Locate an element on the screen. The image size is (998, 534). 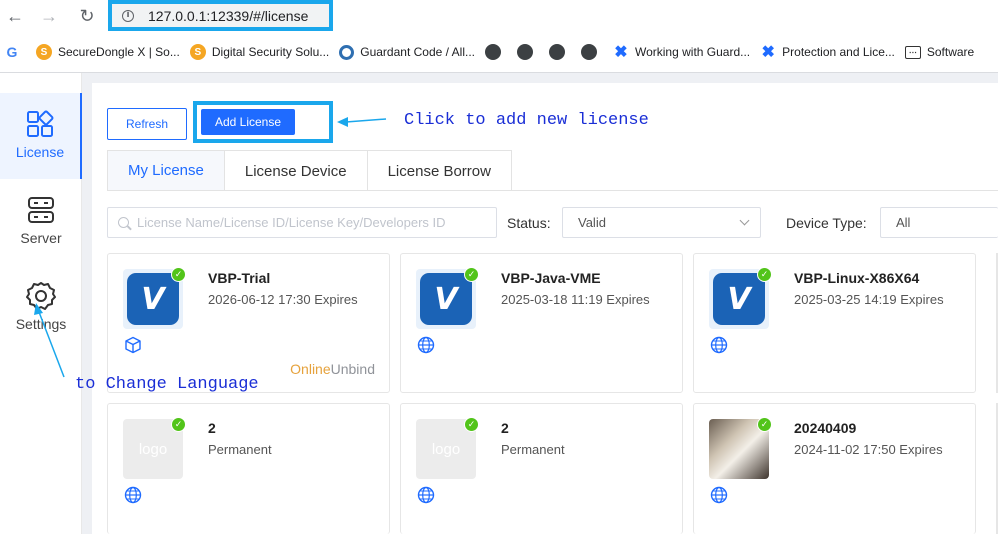
annotation-add-license: Click to add new license is located at coordinates (526, 120).